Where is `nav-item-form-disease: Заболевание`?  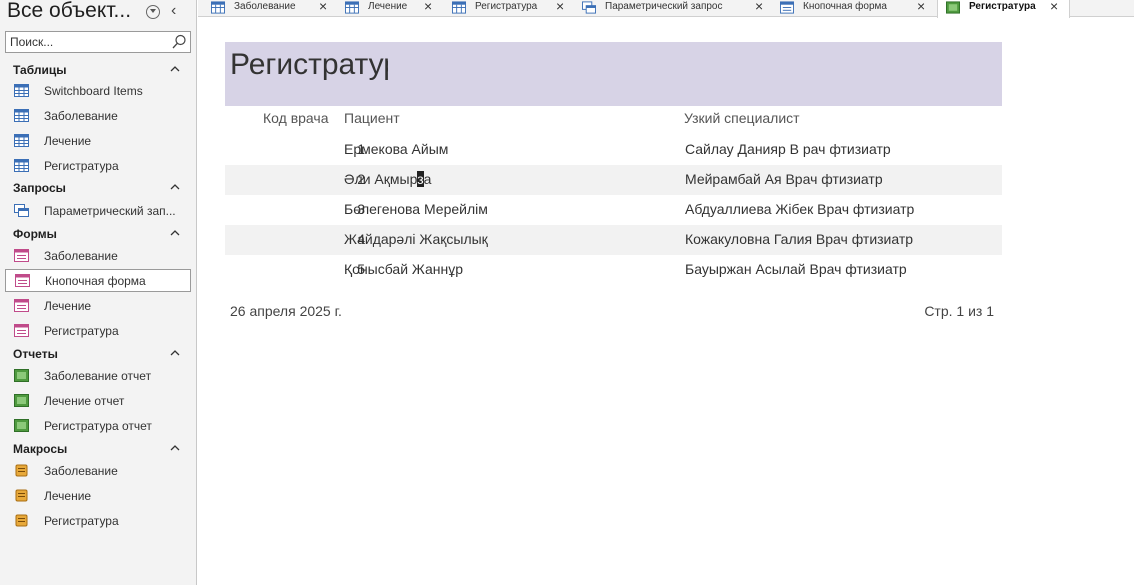
nav-item-form-disease: Заболевание is located at coordinates (98, 256).